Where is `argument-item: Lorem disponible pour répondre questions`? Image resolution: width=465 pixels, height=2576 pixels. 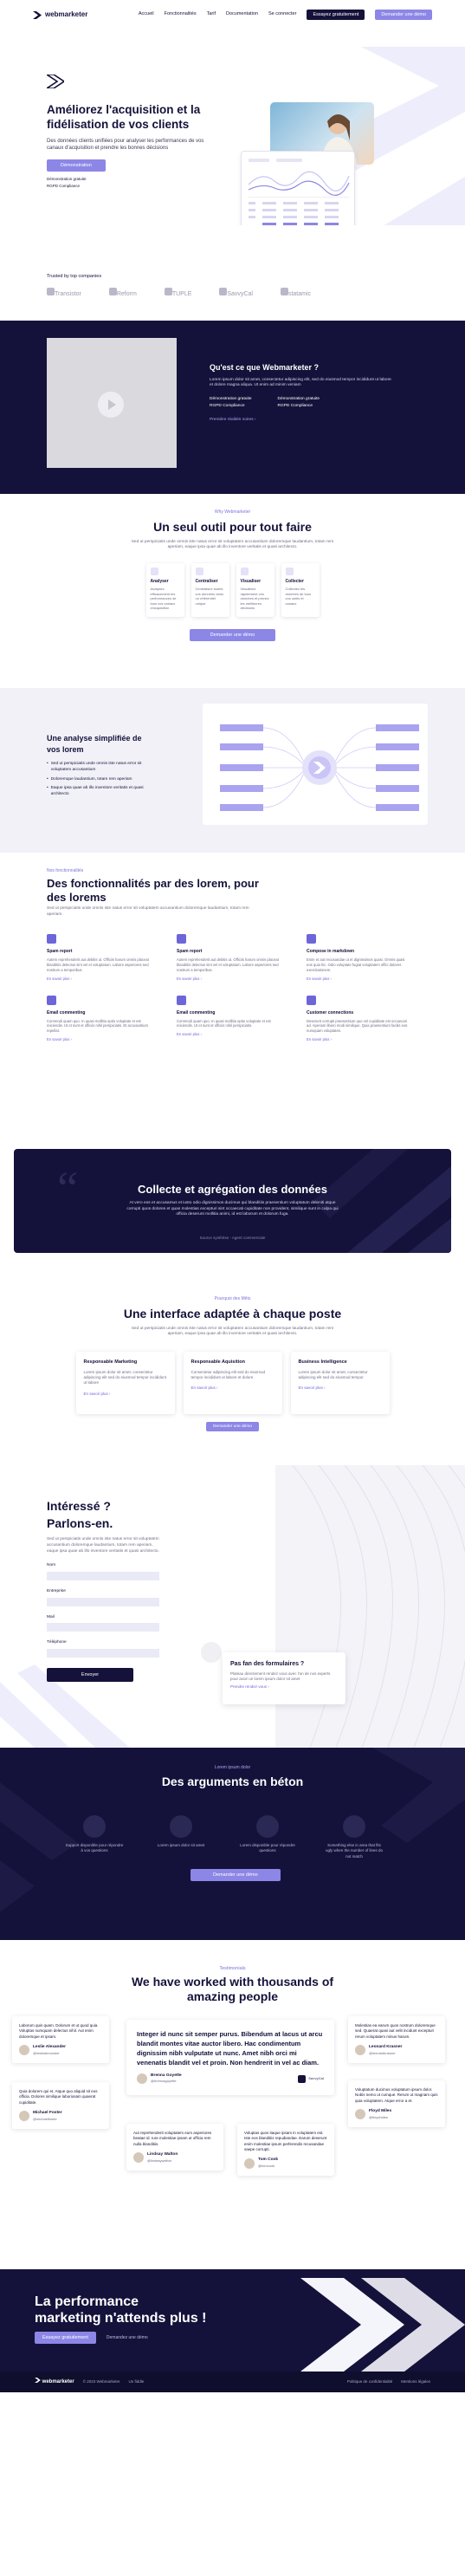 argument-item: Lorem disponible pour répondre questions is located at coordinates (267, 1837).